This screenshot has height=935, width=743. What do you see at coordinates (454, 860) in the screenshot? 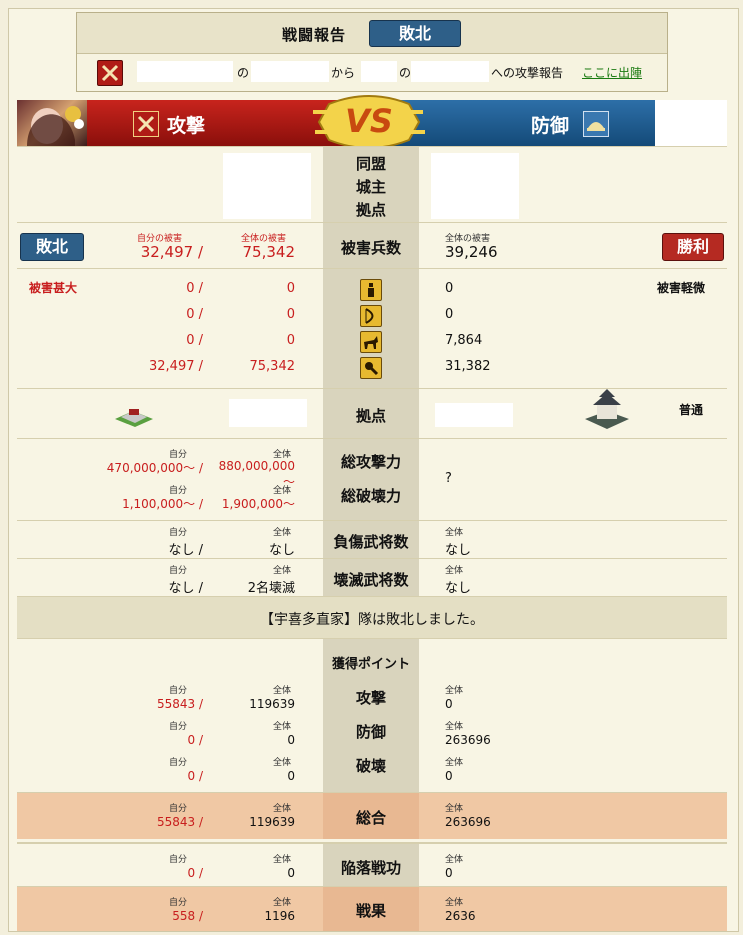
I see `fall-def-label: 全体` at bounding box center [454, 860].